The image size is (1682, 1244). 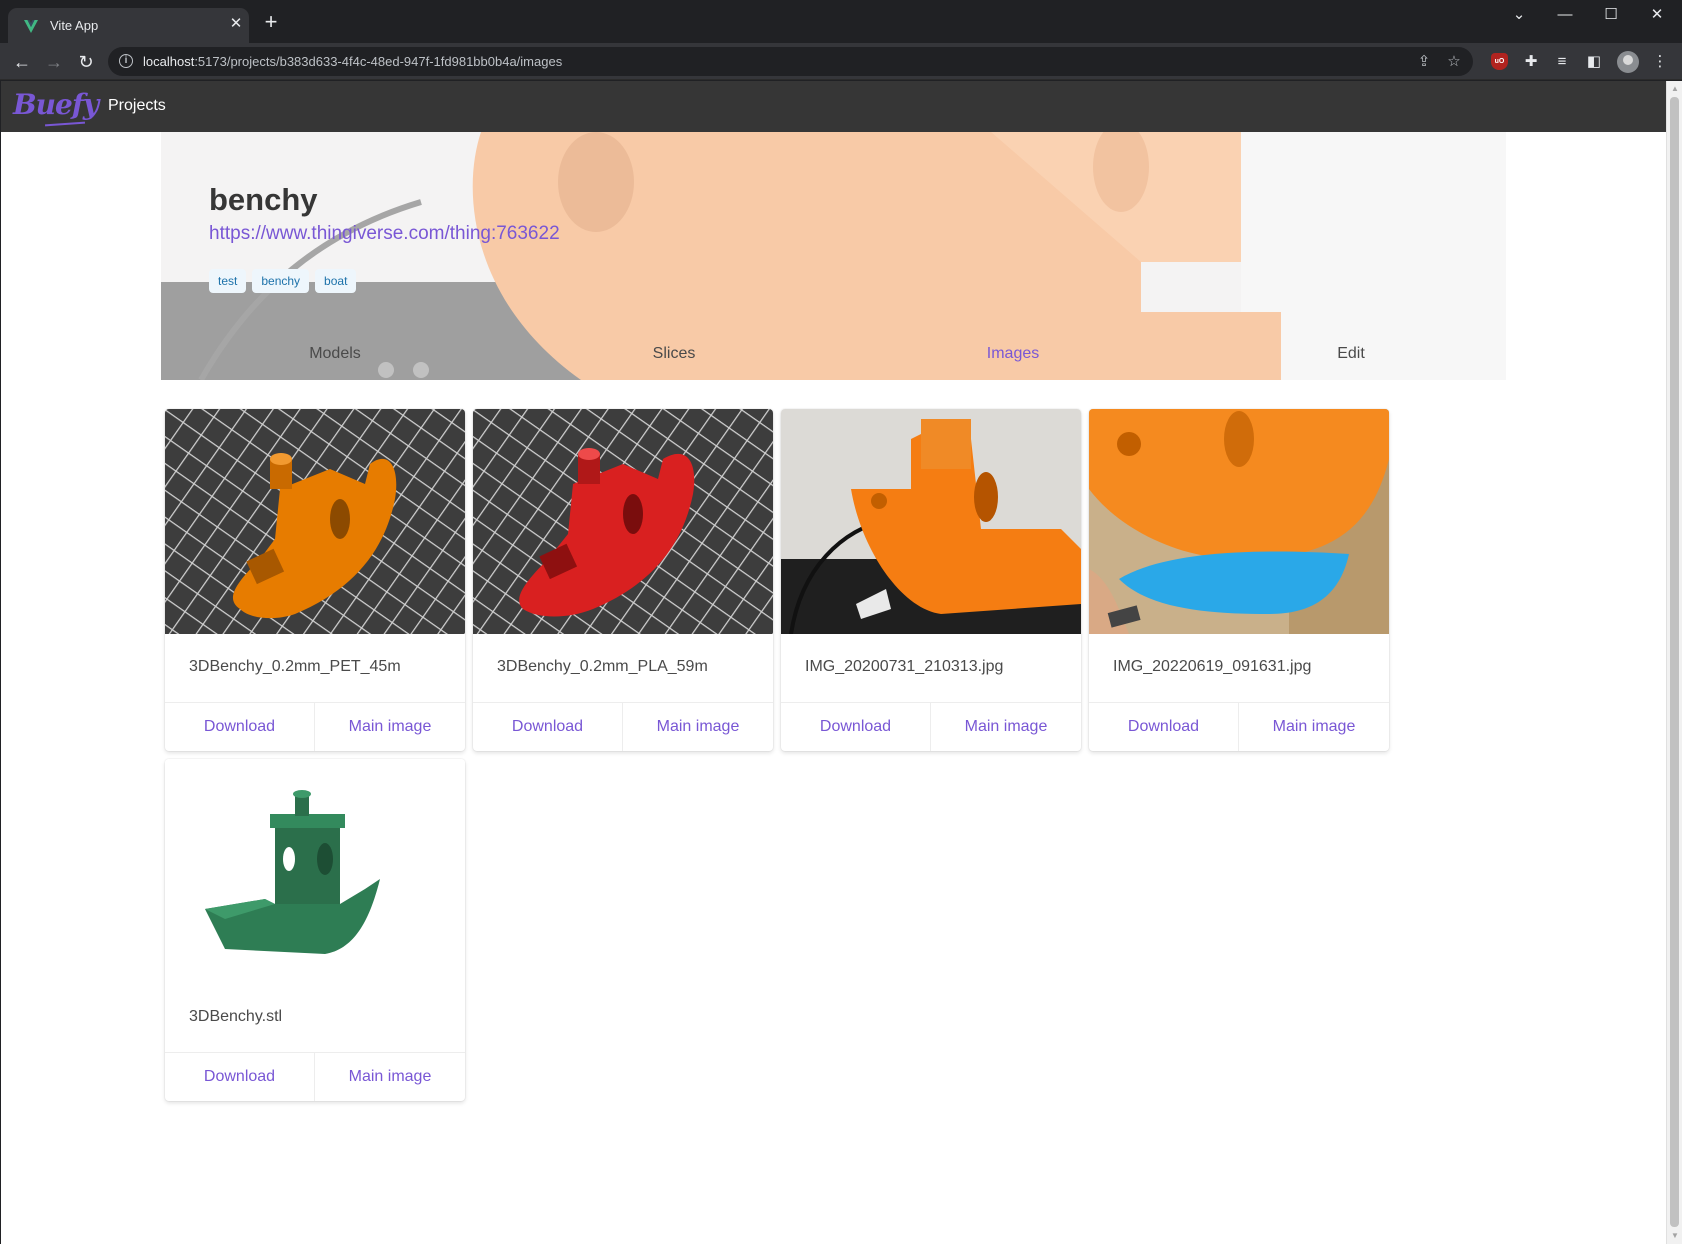 I want to click on stl-render-image, so click(x=315, y=871).